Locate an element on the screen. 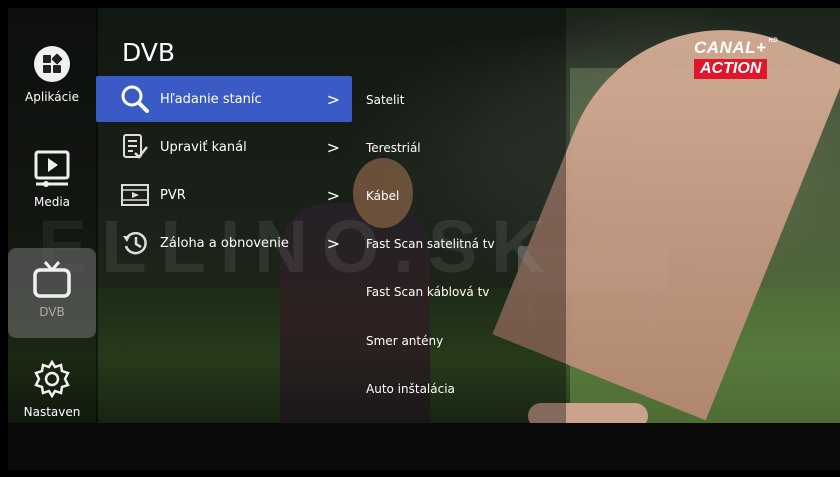 The image size is (840, 477). submenu-item-auto-install: Auto inštalácia is located at coordinates (410, 389).